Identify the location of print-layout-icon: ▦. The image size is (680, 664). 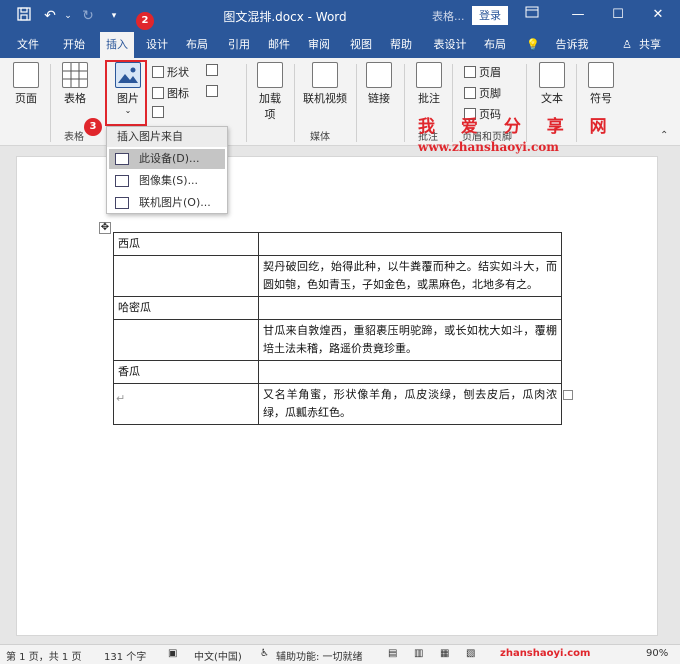
(444, 653).